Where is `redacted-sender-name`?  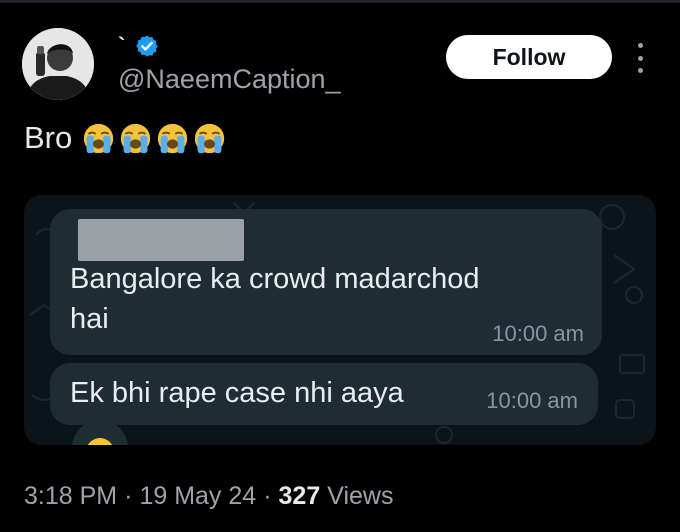
redacted-sender-name is located at coordinates (161, 240).